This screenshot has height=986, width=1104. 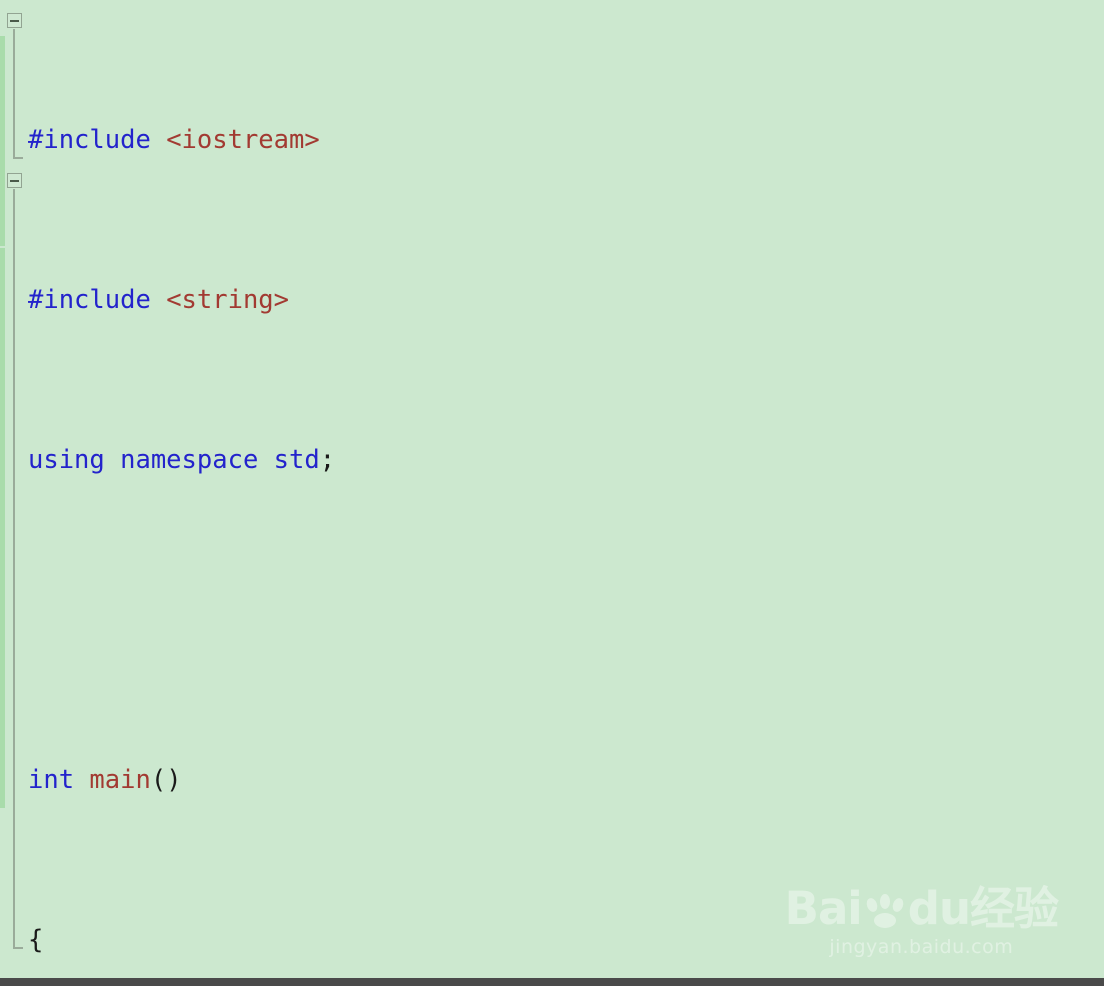 I want to click on outline-guide-foot-includes, so click(x=18, y=158).